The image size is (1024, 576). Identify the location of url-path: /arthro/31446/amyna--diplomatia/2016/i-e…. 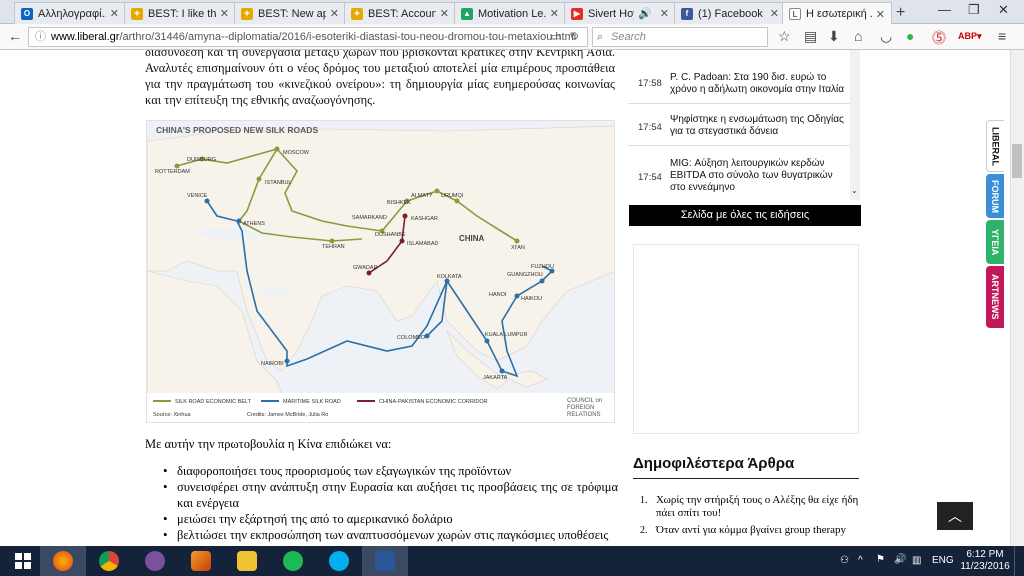
(348, 37).